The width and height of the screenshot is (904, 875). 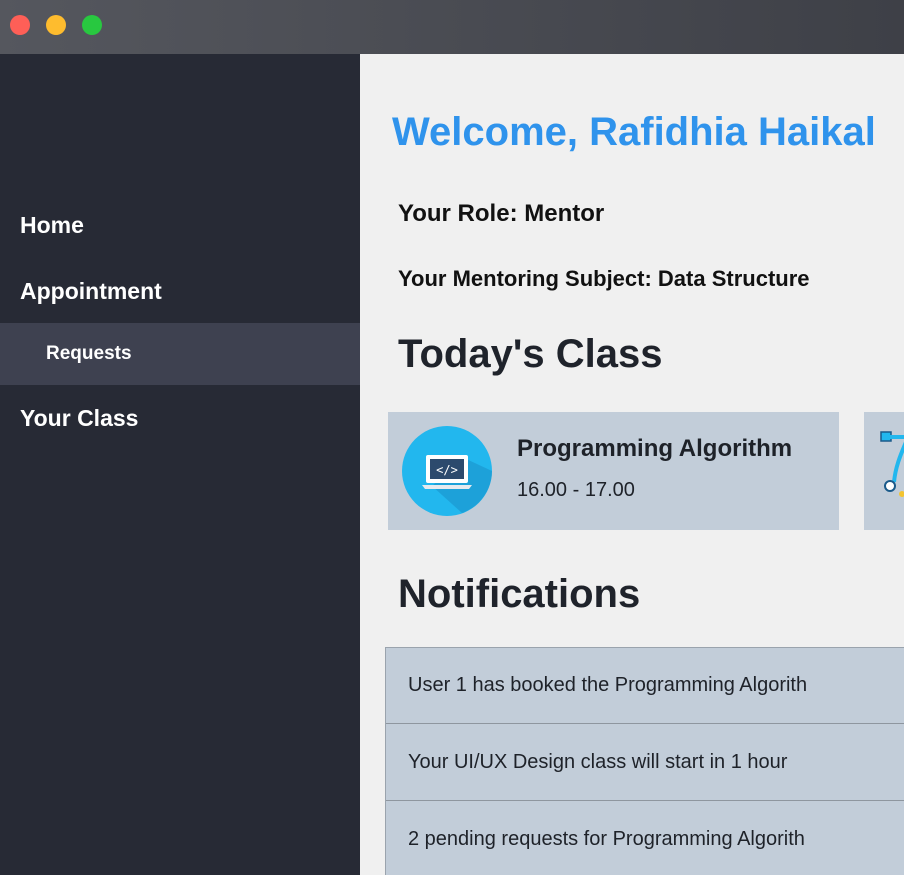 I want to click on mentoring-subject-text: Your Mentoring Subject: Data Structure, so click(x=604, y=278).